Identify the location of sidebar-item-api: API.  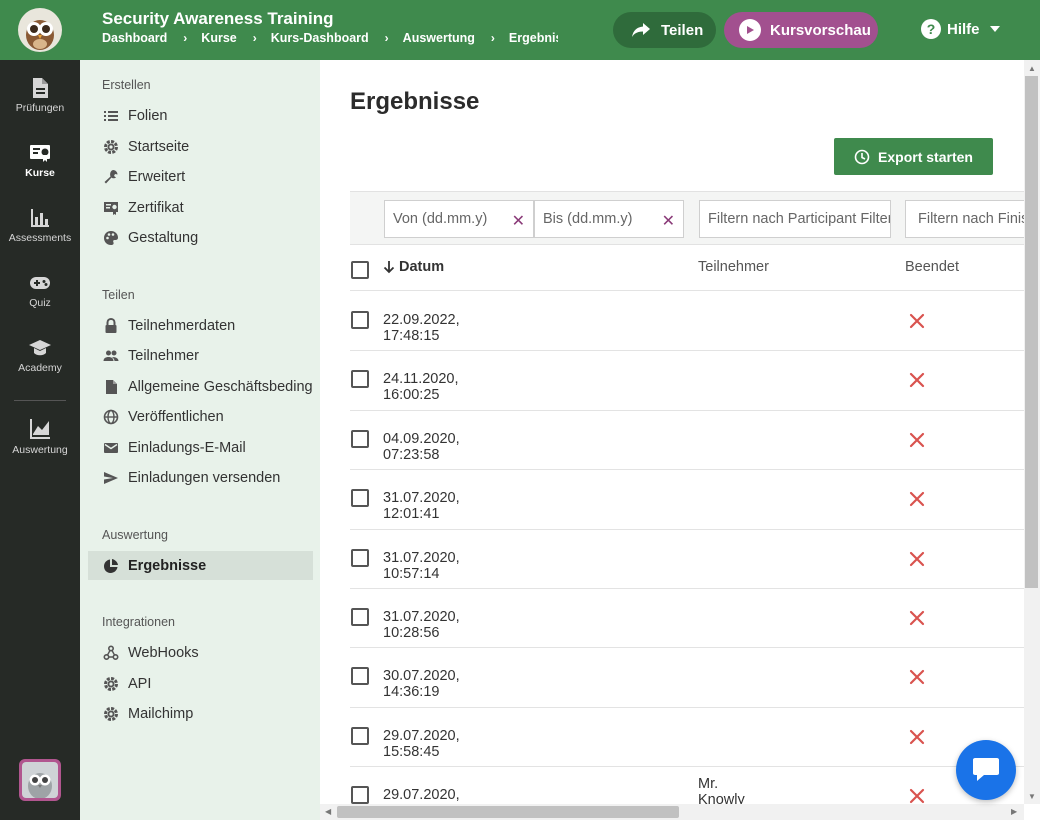
(200, 683).